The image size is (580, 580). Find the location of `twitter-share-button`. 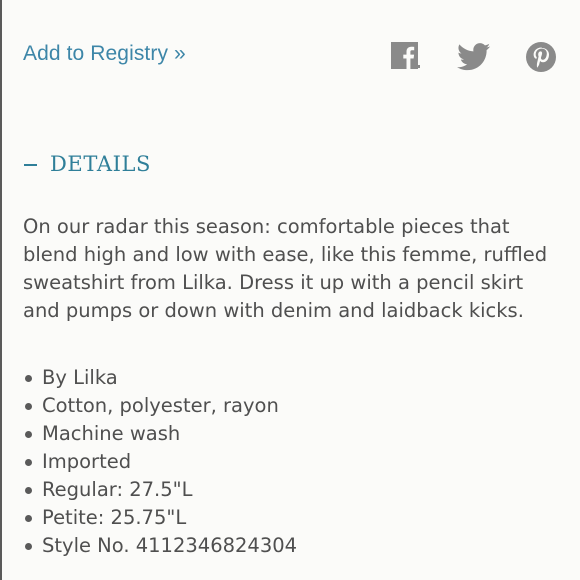

twitter-share-button is located at coordinates (474, 57).